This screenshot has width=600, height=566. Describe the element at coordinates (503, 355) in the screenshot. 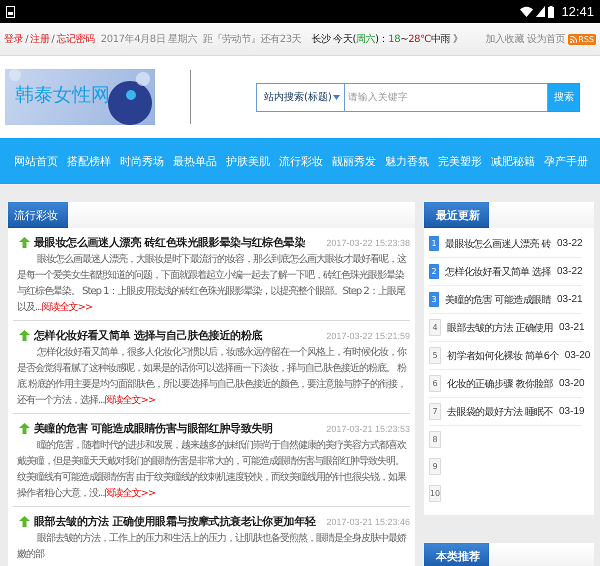

I see `recent-article-link: 初学者如何化裸妆 简单6个` at that location.